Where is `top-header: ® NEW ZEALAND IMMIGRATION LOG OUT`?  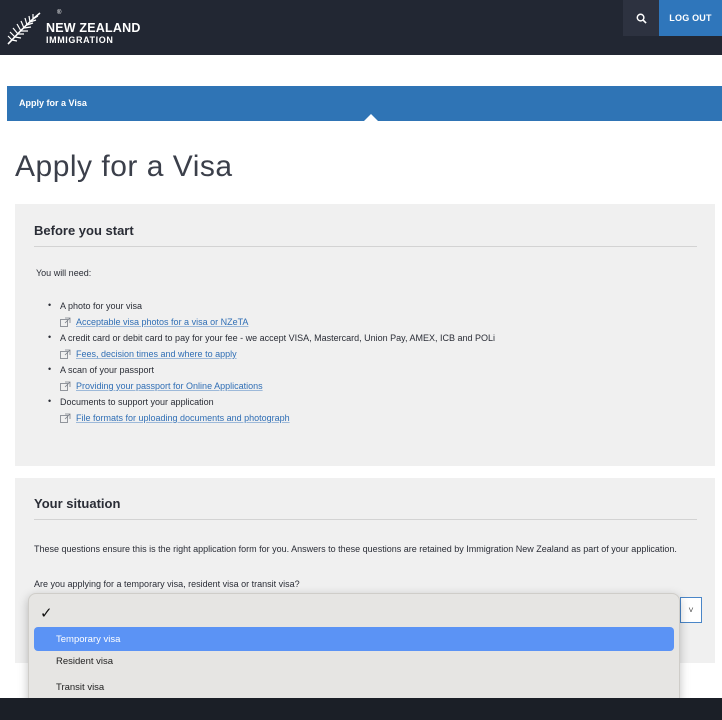
top-header: ® NEW ZEALAND IMMIGRATION LOG OUT is located at coordinates (361, 27).